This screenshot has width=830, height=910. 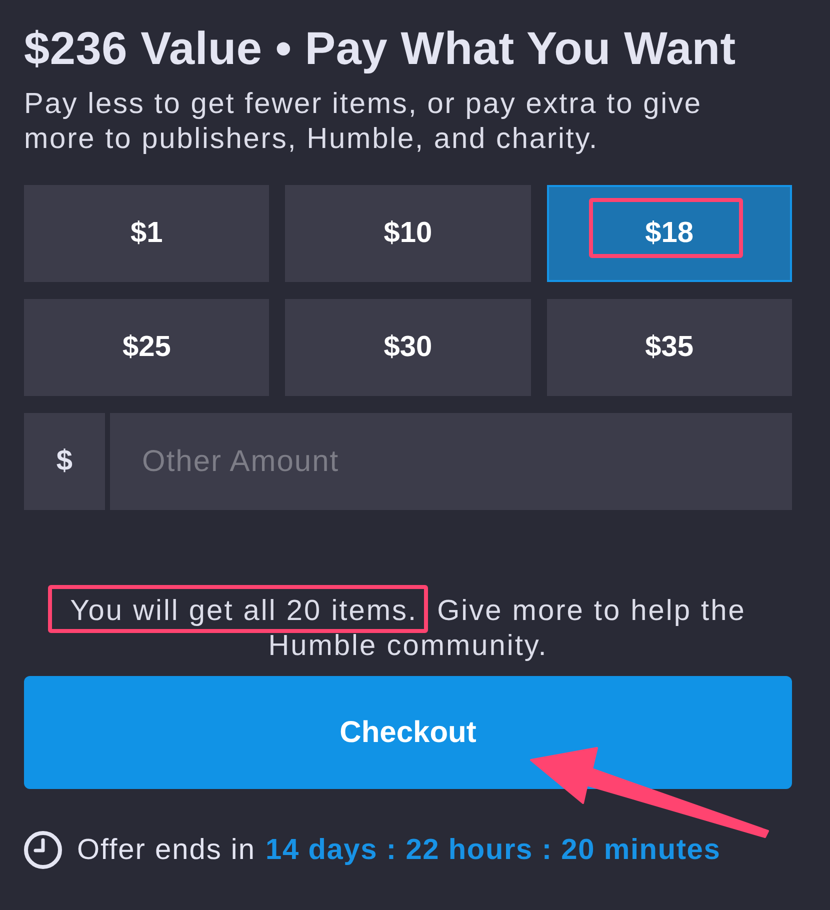 What do you see at coordinates (493, 850) in the screenshot?
I see `countdown-text: 14 days : 22 hours : 20 minutes` at bounding box center [493, 850].